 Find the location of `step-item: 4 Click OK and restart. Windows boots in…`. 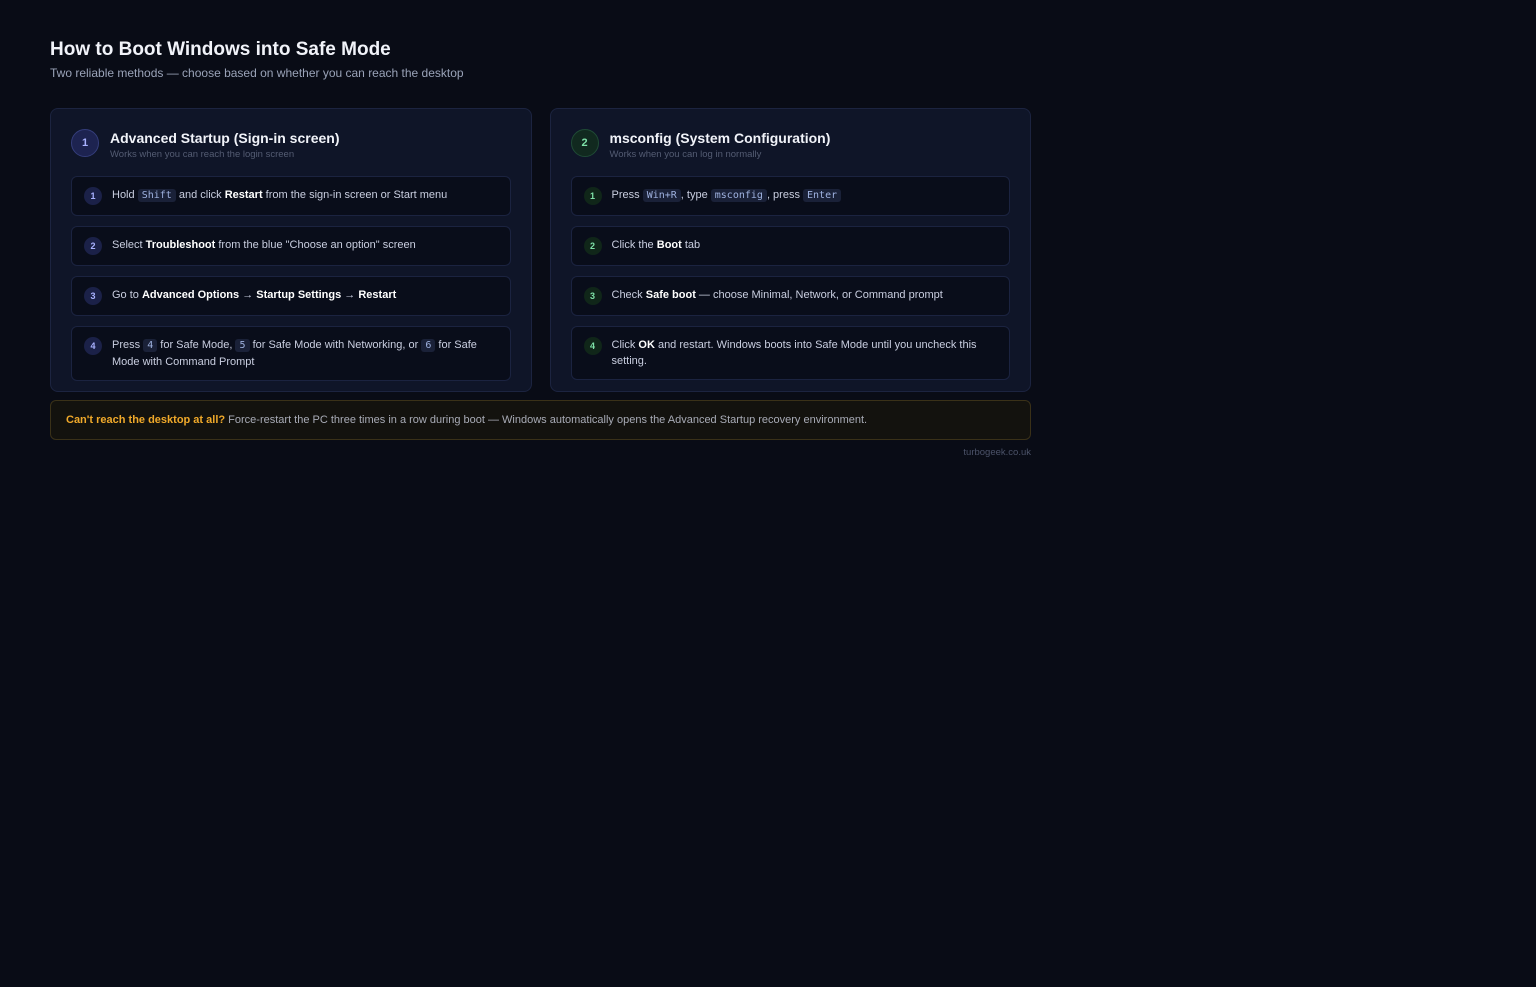

step-item: 4 Click OK and restart. Windows boots in… is located at coordinates (790, 353).